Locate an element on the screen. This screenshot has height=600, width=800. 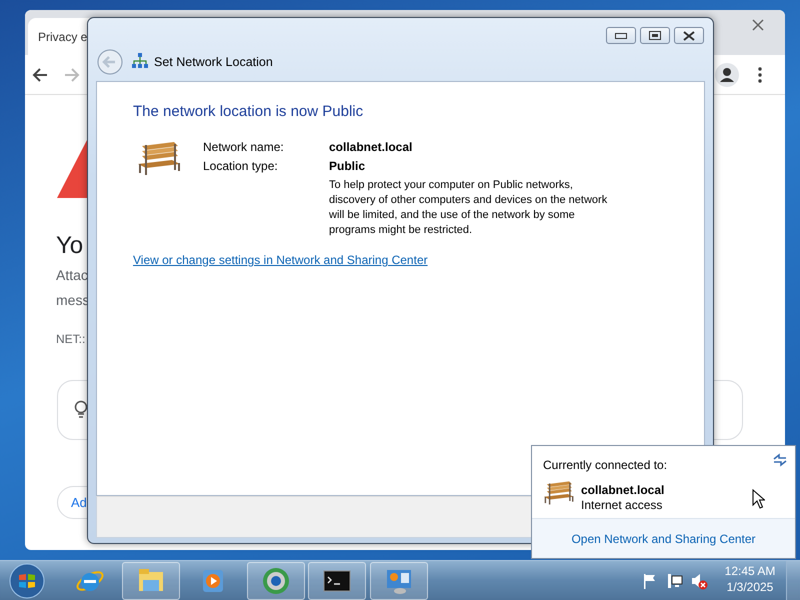
back-arrow-icon is located at coordinates (40, 75).